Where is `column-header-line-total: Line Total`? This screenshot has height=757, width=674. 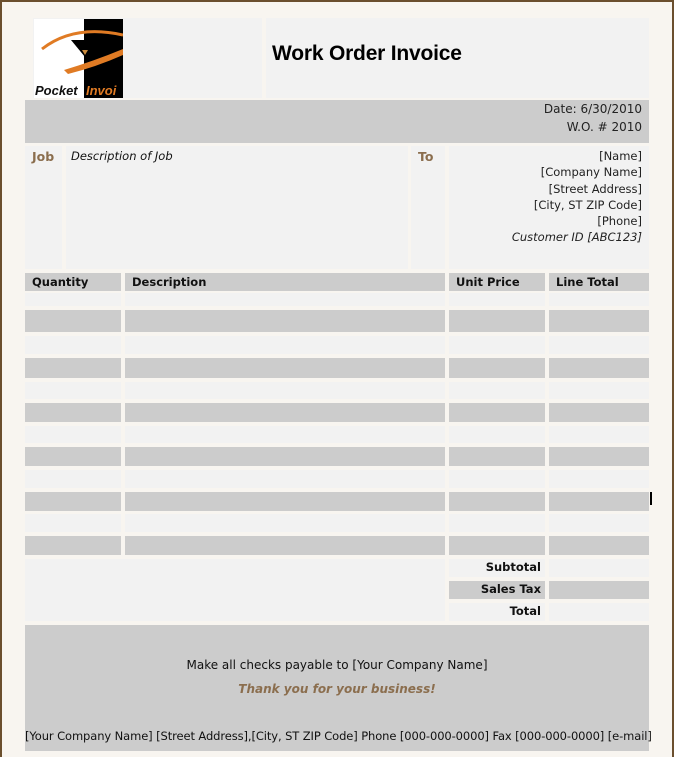
column-header-line-total: Line Total is located at coordinates (599, 282).